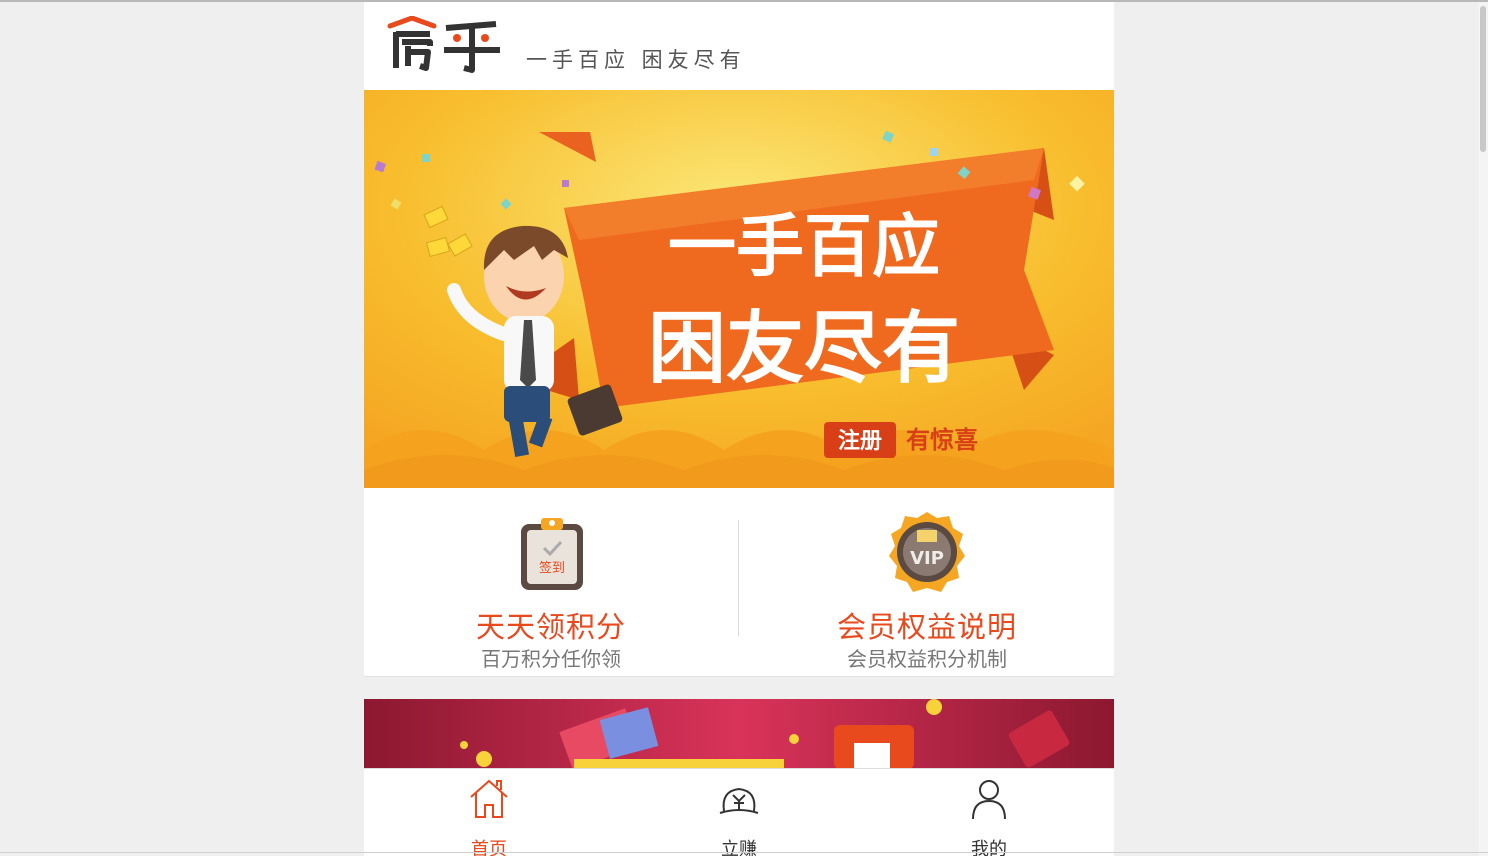  I want to click on vip-benefits-card: VIP 会员权益说明 会员权益积分机制, so click(927, 582).